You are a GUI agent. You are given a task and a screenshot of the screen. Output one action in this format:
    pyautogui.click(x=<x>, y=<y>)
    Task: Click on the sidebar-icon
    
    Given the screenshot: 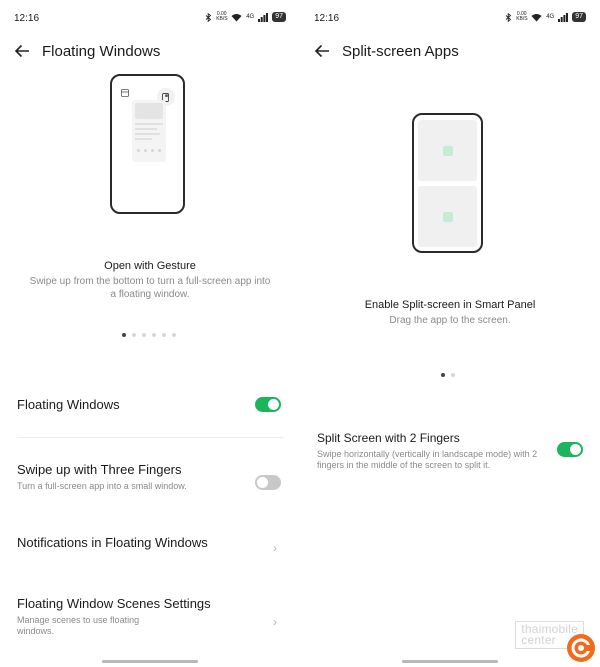 What is the action you would take?
    pyautogui.click(x=125, y=93)
    